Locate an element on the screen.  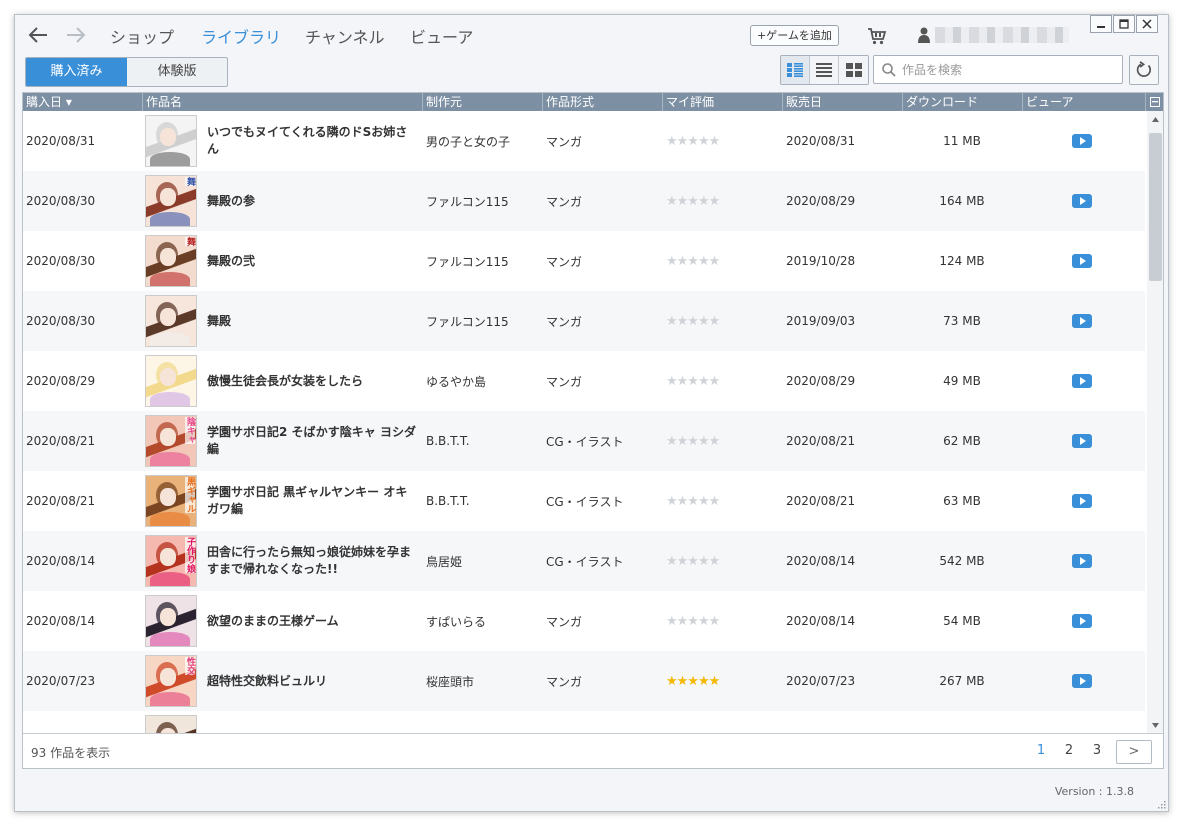
tab-channel: チャンネル is located at coordinates (345, 36).